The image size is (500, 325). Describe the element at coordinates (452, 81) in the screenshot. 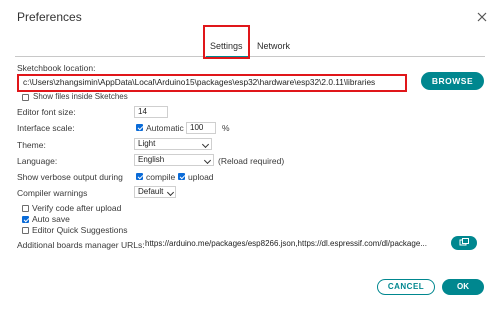

I see `browse-button: BROWSE` at that location.